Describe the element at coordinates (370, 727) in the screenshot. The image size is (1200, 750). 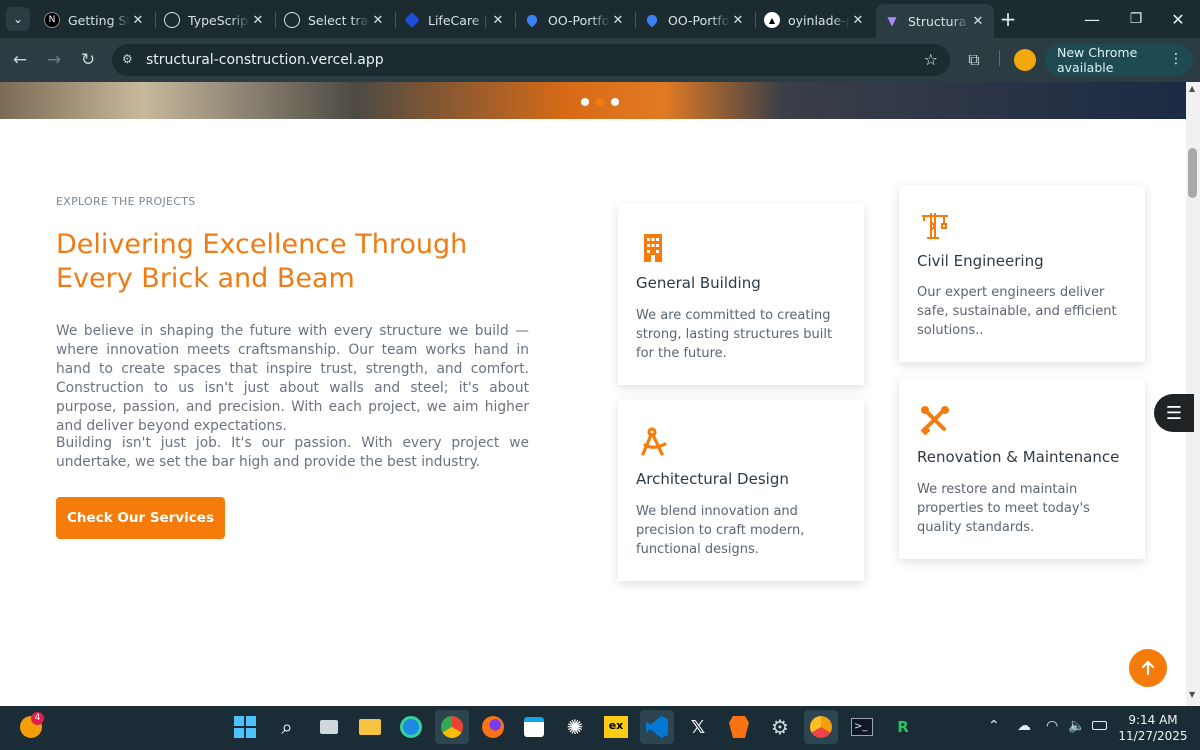
I see `file-explorer-icon` at that location.